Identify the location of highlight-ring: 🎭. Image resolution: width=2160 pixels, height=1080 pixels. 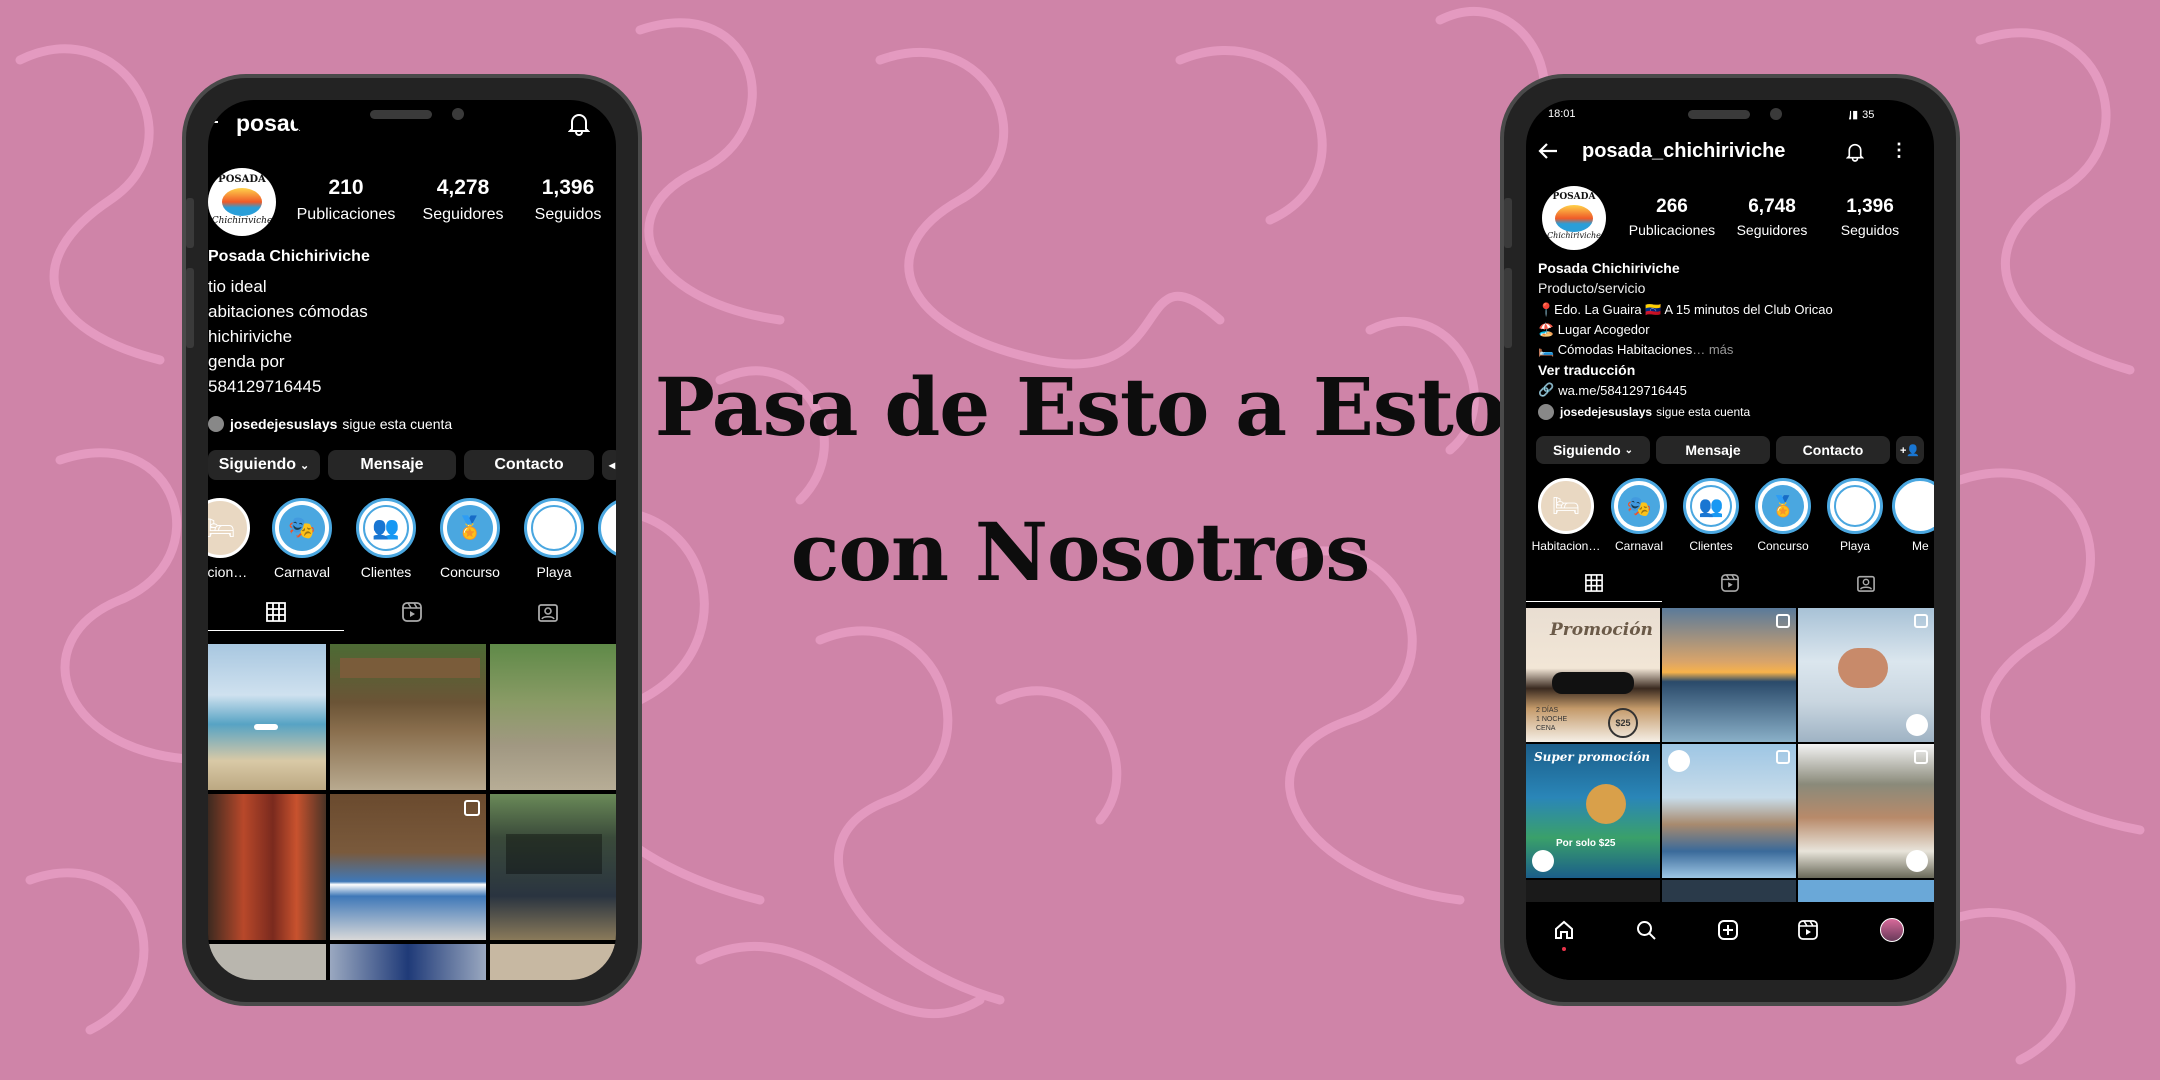
(302, 528).